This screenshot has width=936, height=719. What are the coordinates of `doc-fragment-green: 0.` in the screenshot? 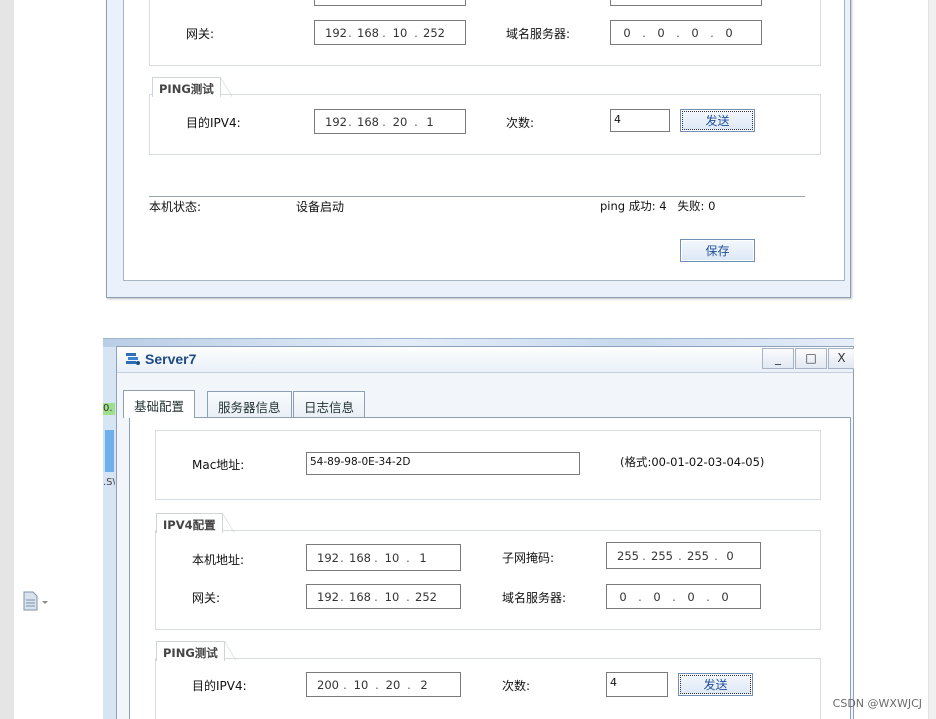 It's located at (109, 409).